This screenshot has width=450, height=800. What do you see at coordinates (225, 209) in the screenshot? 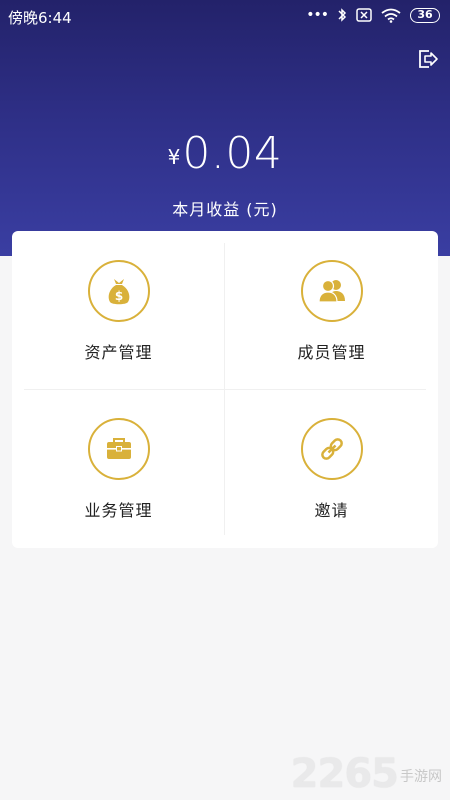
I see `earnings-label: 本月收益 (元)` at bounding box center [225, 209].